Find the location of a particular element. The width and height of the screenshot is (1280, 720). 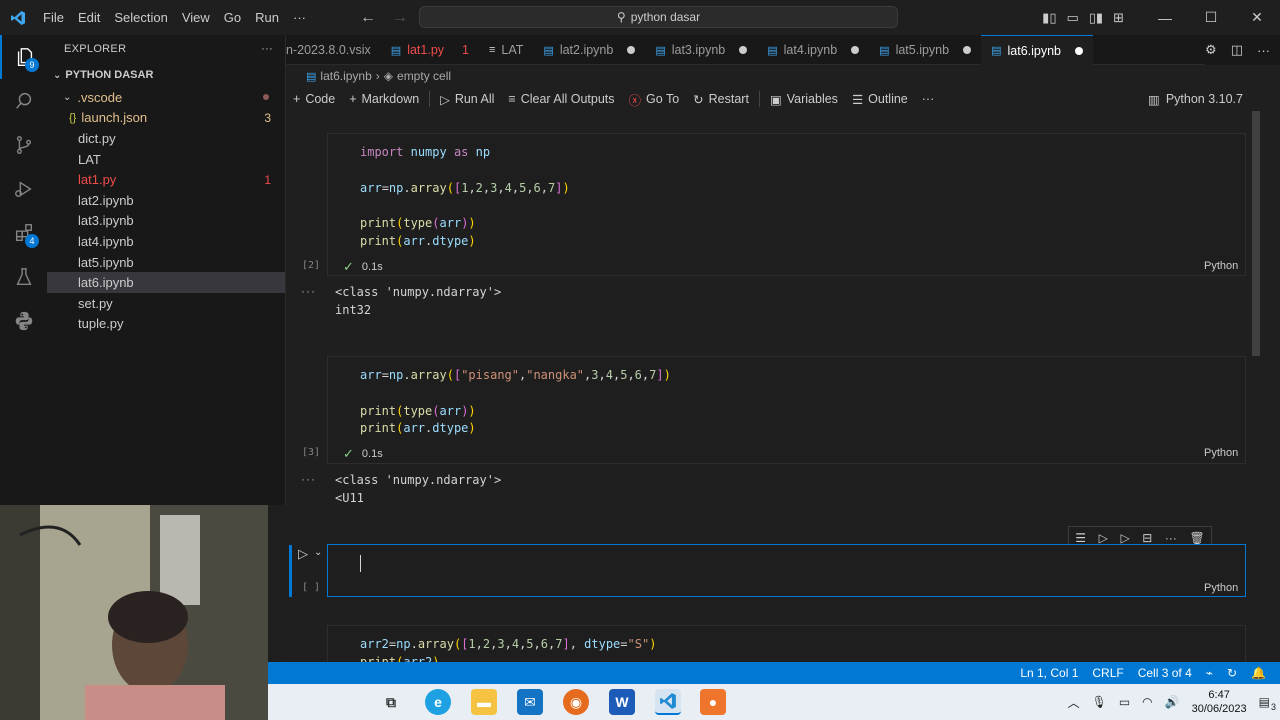

workspace-folder: ⌄ PYTHON DASAR is located at coordinates (166, 75).